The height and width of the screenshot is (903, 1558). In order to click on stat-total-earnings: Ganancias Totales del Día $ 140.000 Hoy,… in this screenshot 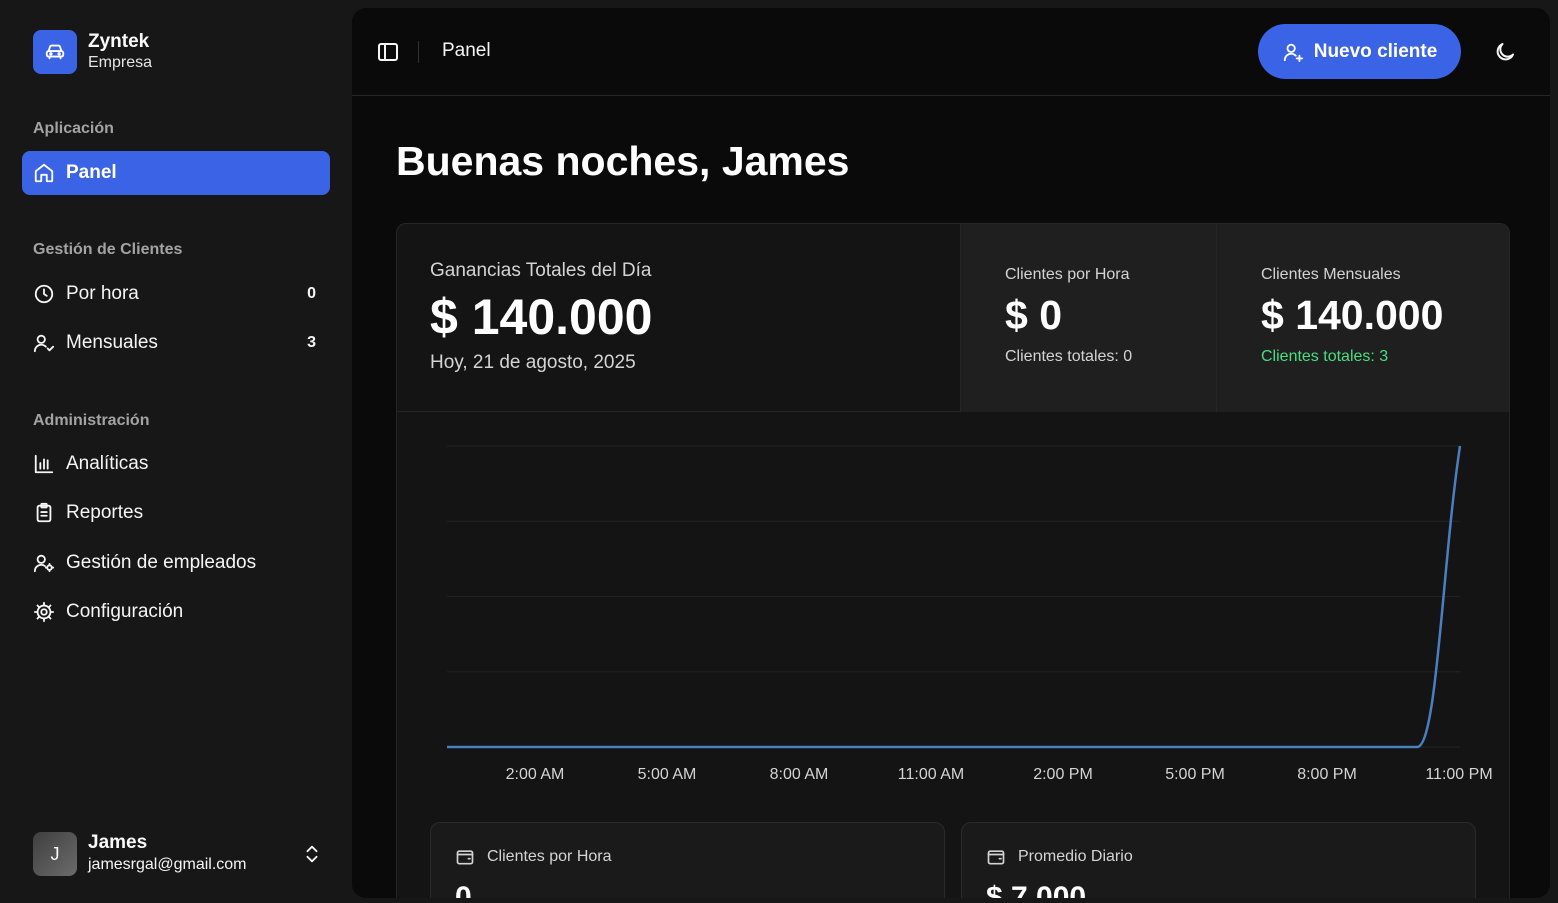, I will do `click(678, 318)`.